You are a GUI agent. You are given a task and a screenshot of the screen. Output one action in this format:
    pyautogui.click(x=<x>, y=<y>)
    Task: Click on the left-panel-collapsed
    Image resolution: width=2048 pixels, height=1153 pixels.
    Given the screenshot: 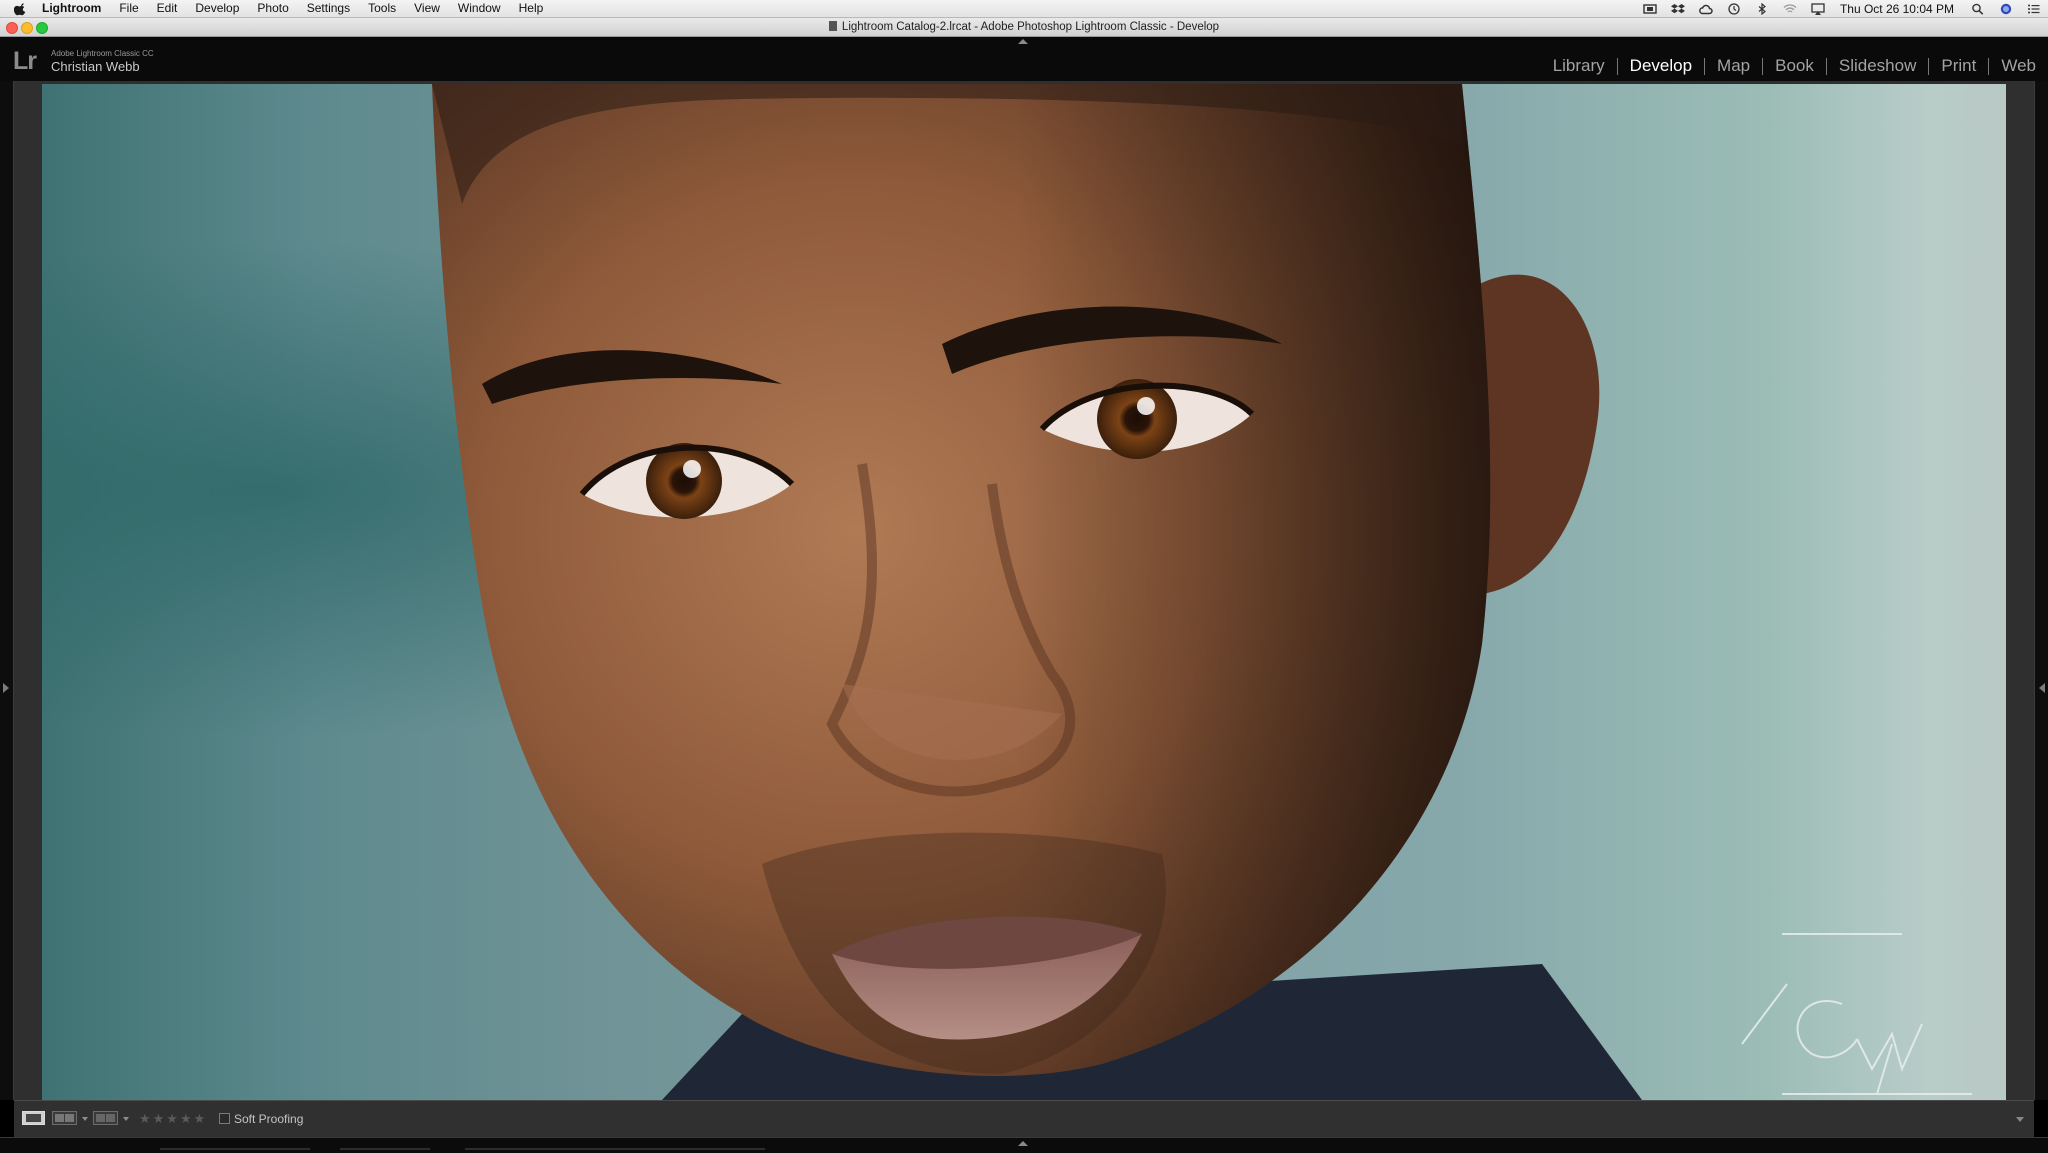 What is the action you would take?
    pyautogui.click(x=7, y=590)
    